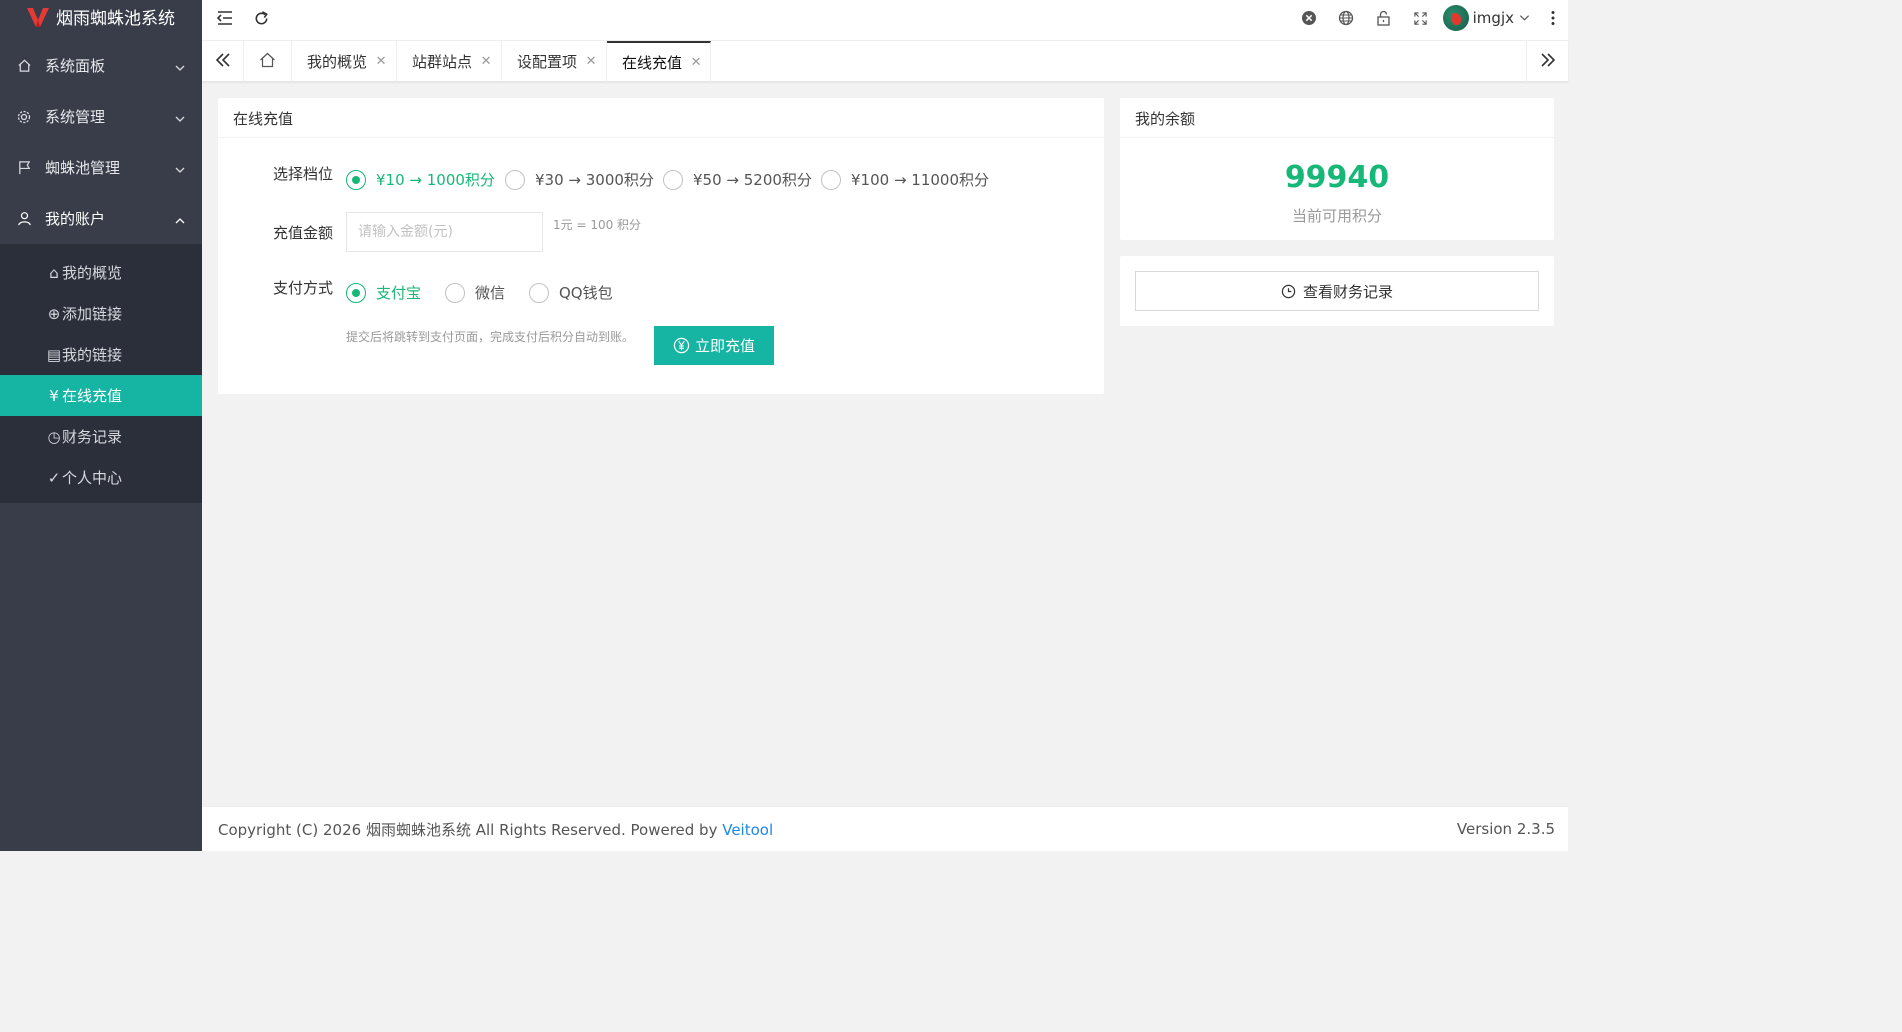 Image resolution: width=1902 pixels, height=1032 pixels. Describe the element at coordinates (475, 292) in the screenshot. I see `pay-option-wechat: 微信` at that location.